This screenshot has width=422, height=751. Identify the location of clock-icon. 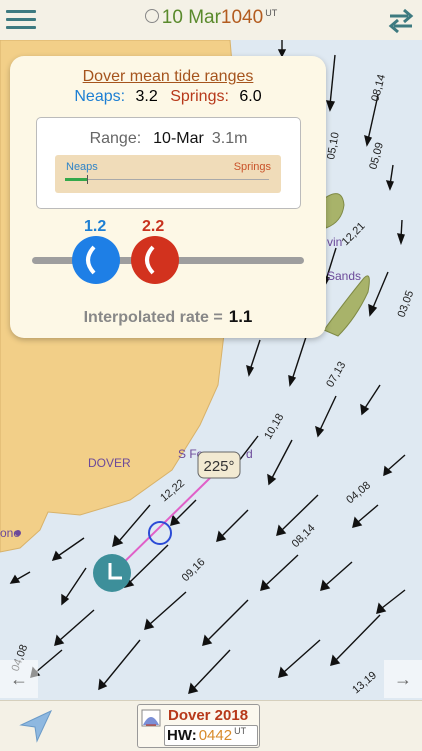
(151, 16).